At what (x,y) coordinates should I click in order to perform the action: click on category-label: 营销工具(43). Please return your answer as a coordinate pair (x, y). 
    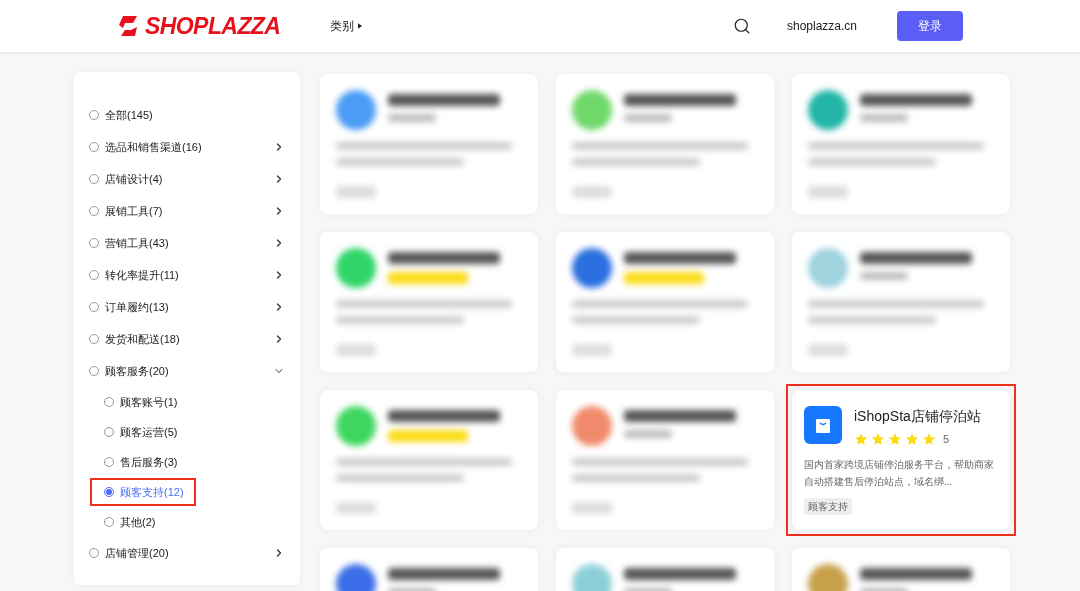
    Looking at the image, I should click on (137, 243).